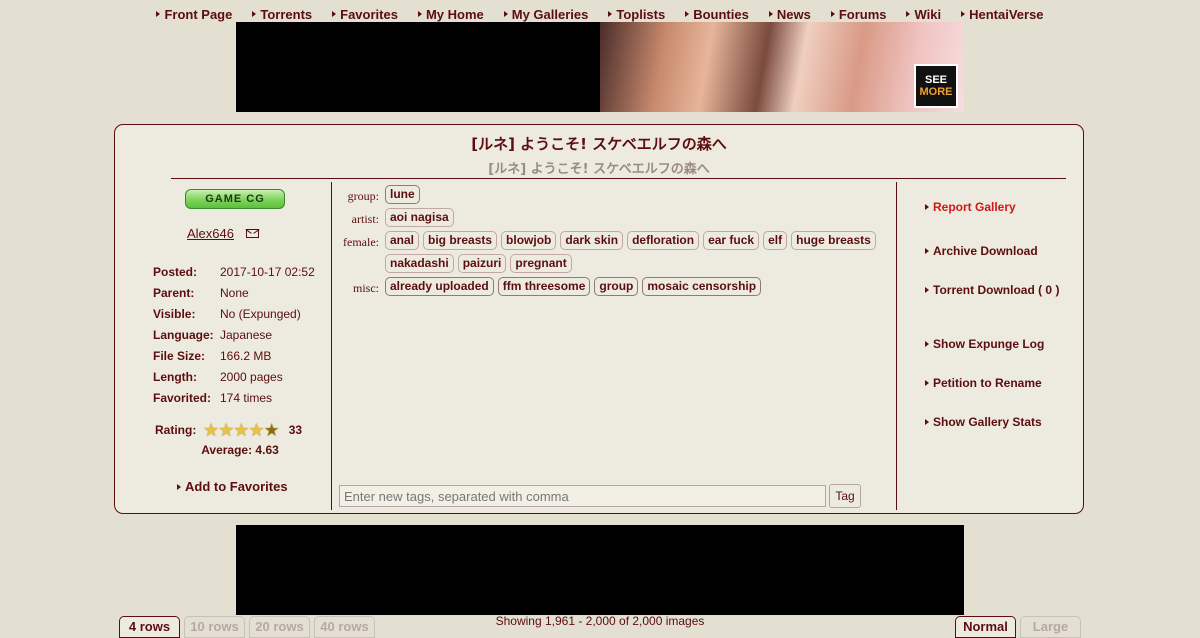  What do you see at coordinates (286, 14) in the screenshot?
I see `nav-label: Torrents` at bounding box center [286, 14].